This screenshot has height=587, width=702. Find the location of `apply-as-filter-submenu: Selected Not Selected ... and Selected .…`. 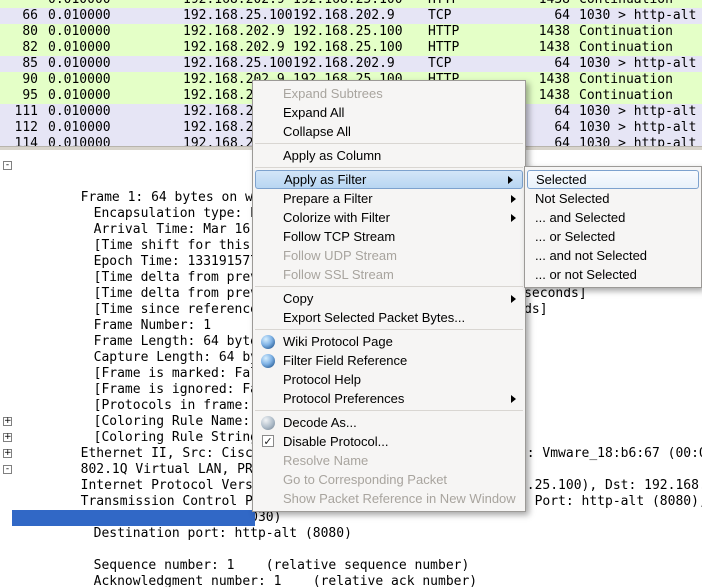

apply-as-filter-submenu: Selected Not Selected ... and Selected .… is located at coordinates (613, 227).